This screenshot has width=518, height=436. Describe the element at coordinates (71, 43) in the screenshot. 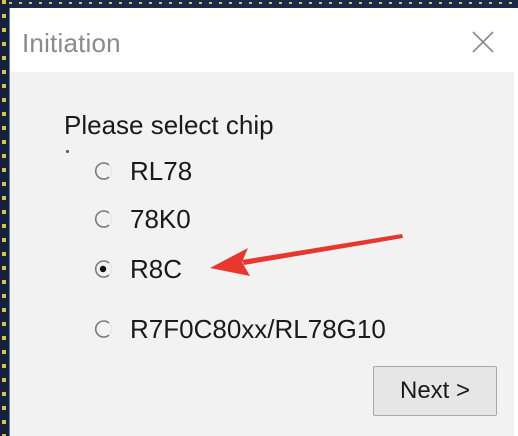

I see `window-title: Initiation` at that location.